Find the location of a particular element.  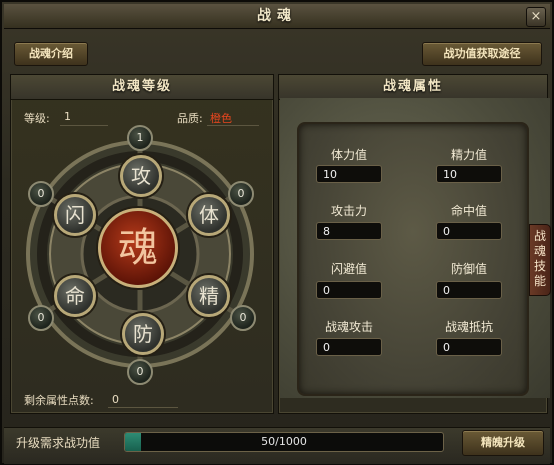

quality-value: 橙色 is located at coordinates (221, 118).